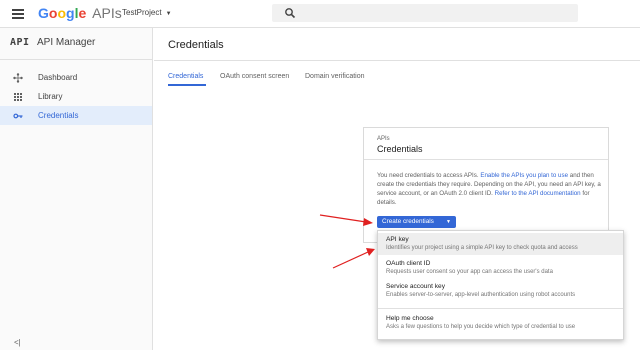  Describe the element at coordinates (107, 13) in the screenshot. I see `logo-apis-text: APIs` at that location.